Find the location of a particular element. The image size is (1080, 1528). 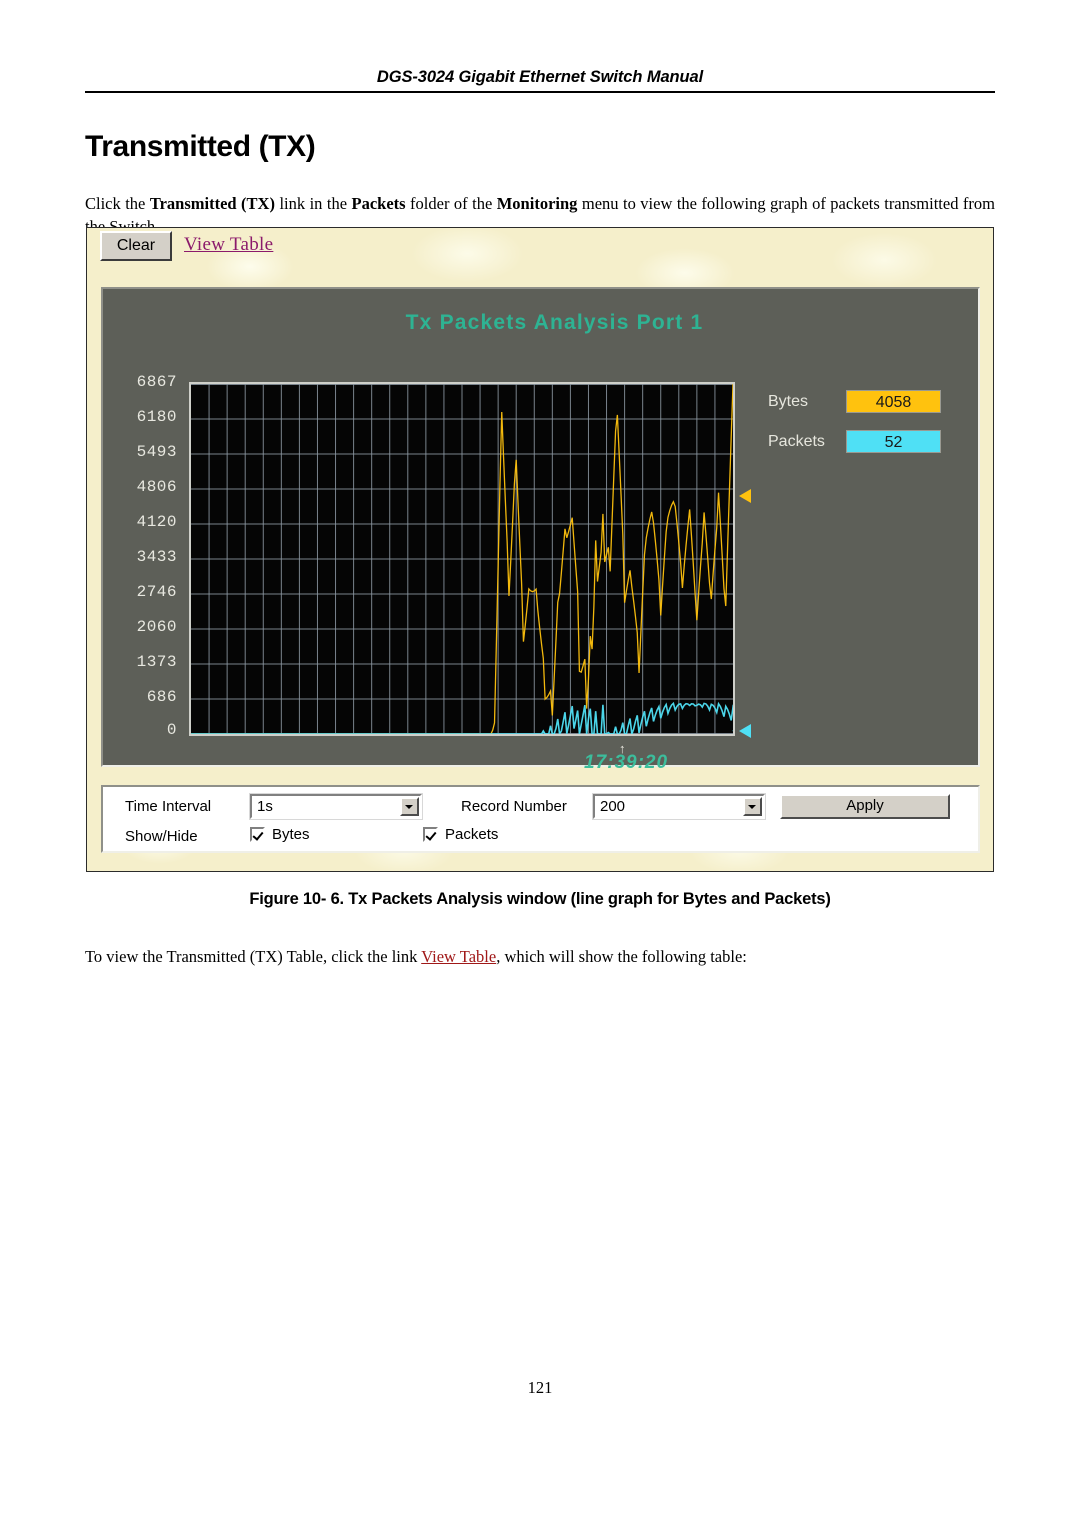

intro-bold-transmitted: Transmitted (TX) is located at coordinates (212, 203).